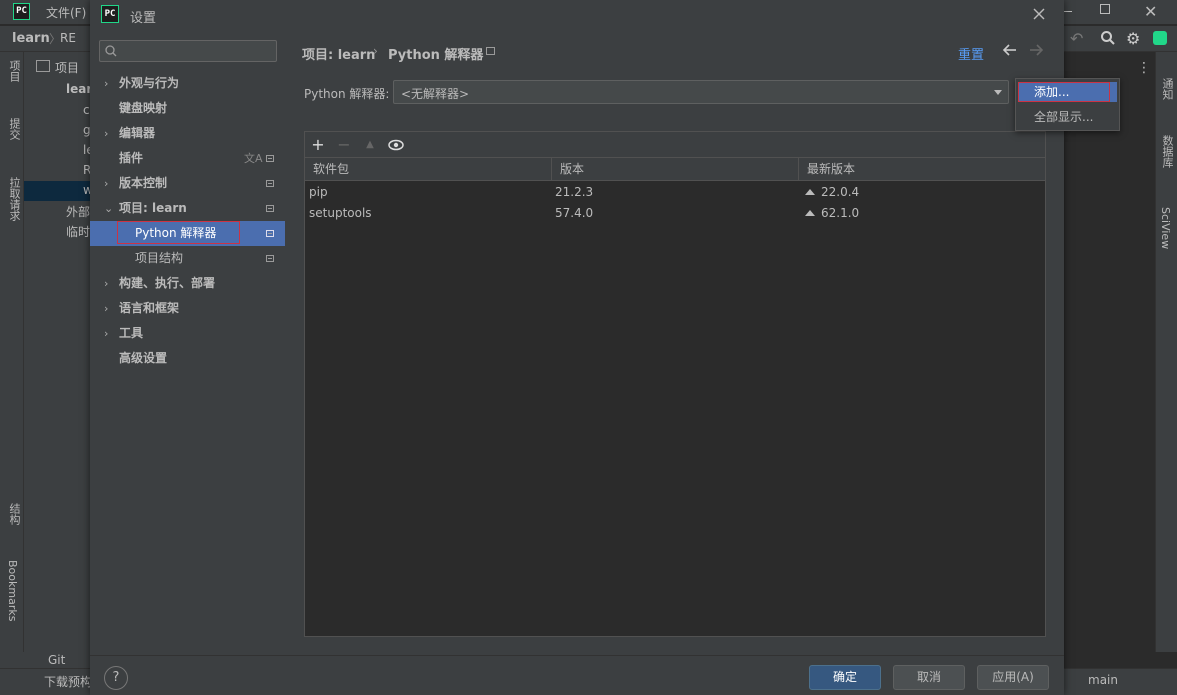  Describe the element at coordinates (14, 129) in the screenshot. I see `tool-tab-commit: 提交` at that location.